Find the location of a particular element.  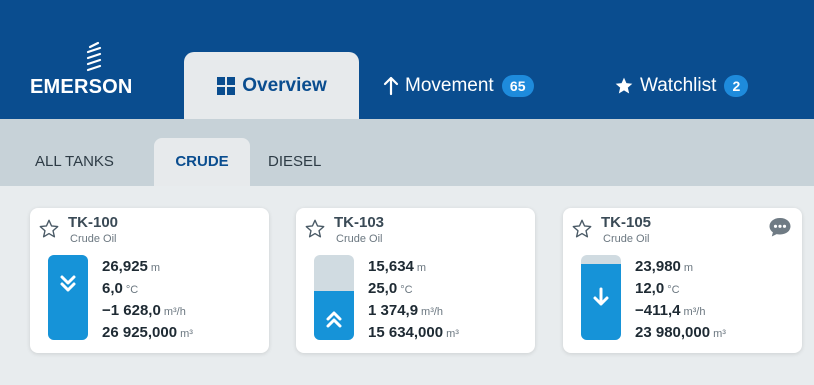

star-icon is located at coordinates (624, 85).